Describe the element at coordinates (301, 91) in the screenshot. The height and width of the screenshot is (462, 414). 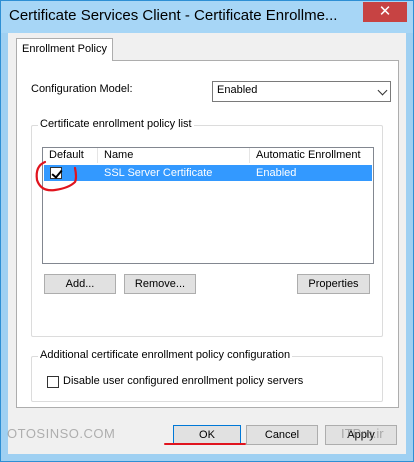
I see `configuration-model-dropdown: Enabled` at that location.